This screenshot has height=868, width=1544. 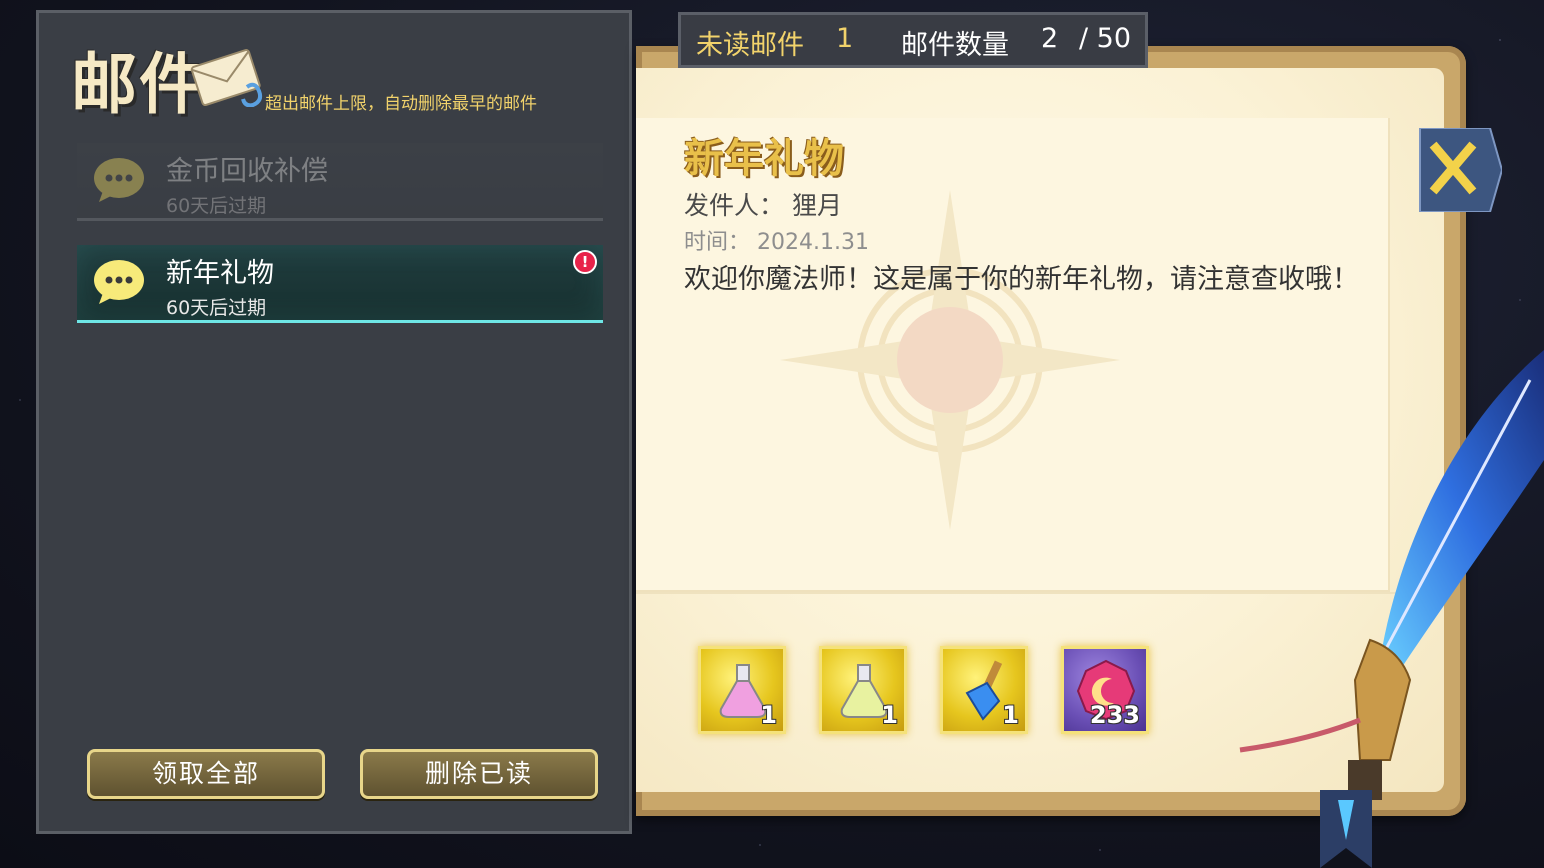 I want to click on panel-title: 邮件, so click(x=139, y=84).